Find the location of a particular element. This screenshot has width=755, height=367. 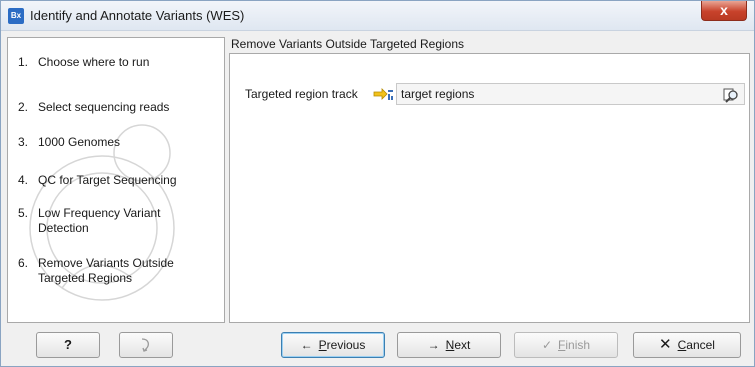

step-qc-for-target-sequencing: 4. QC for Target Sequencing is located at coordinates (115, 180).